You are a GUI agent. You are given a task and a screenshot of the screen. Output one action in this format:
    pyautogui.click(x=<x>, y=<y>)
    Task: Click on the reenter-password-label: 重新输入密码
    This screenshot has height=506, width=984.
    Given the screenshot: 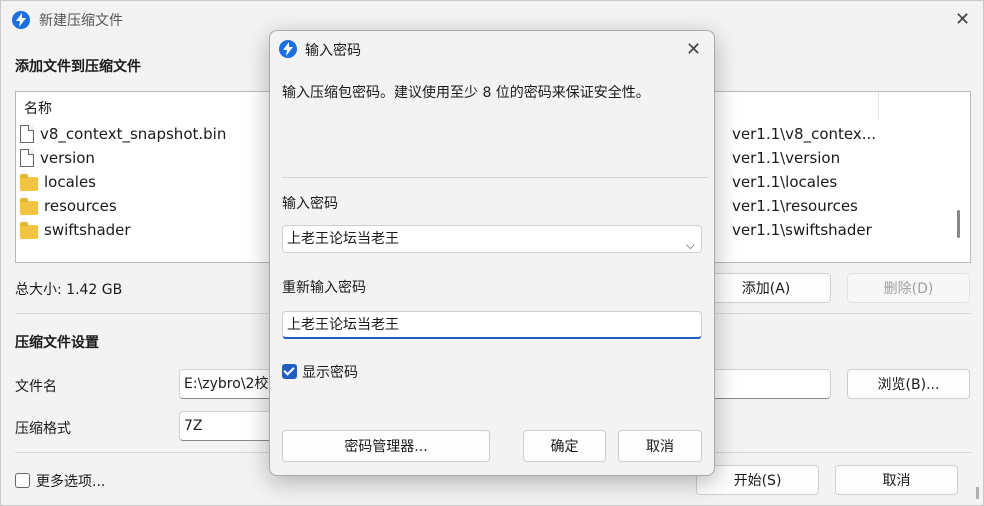 What is the action you would take?
    pyautogui.click(x=324, y=288)
    